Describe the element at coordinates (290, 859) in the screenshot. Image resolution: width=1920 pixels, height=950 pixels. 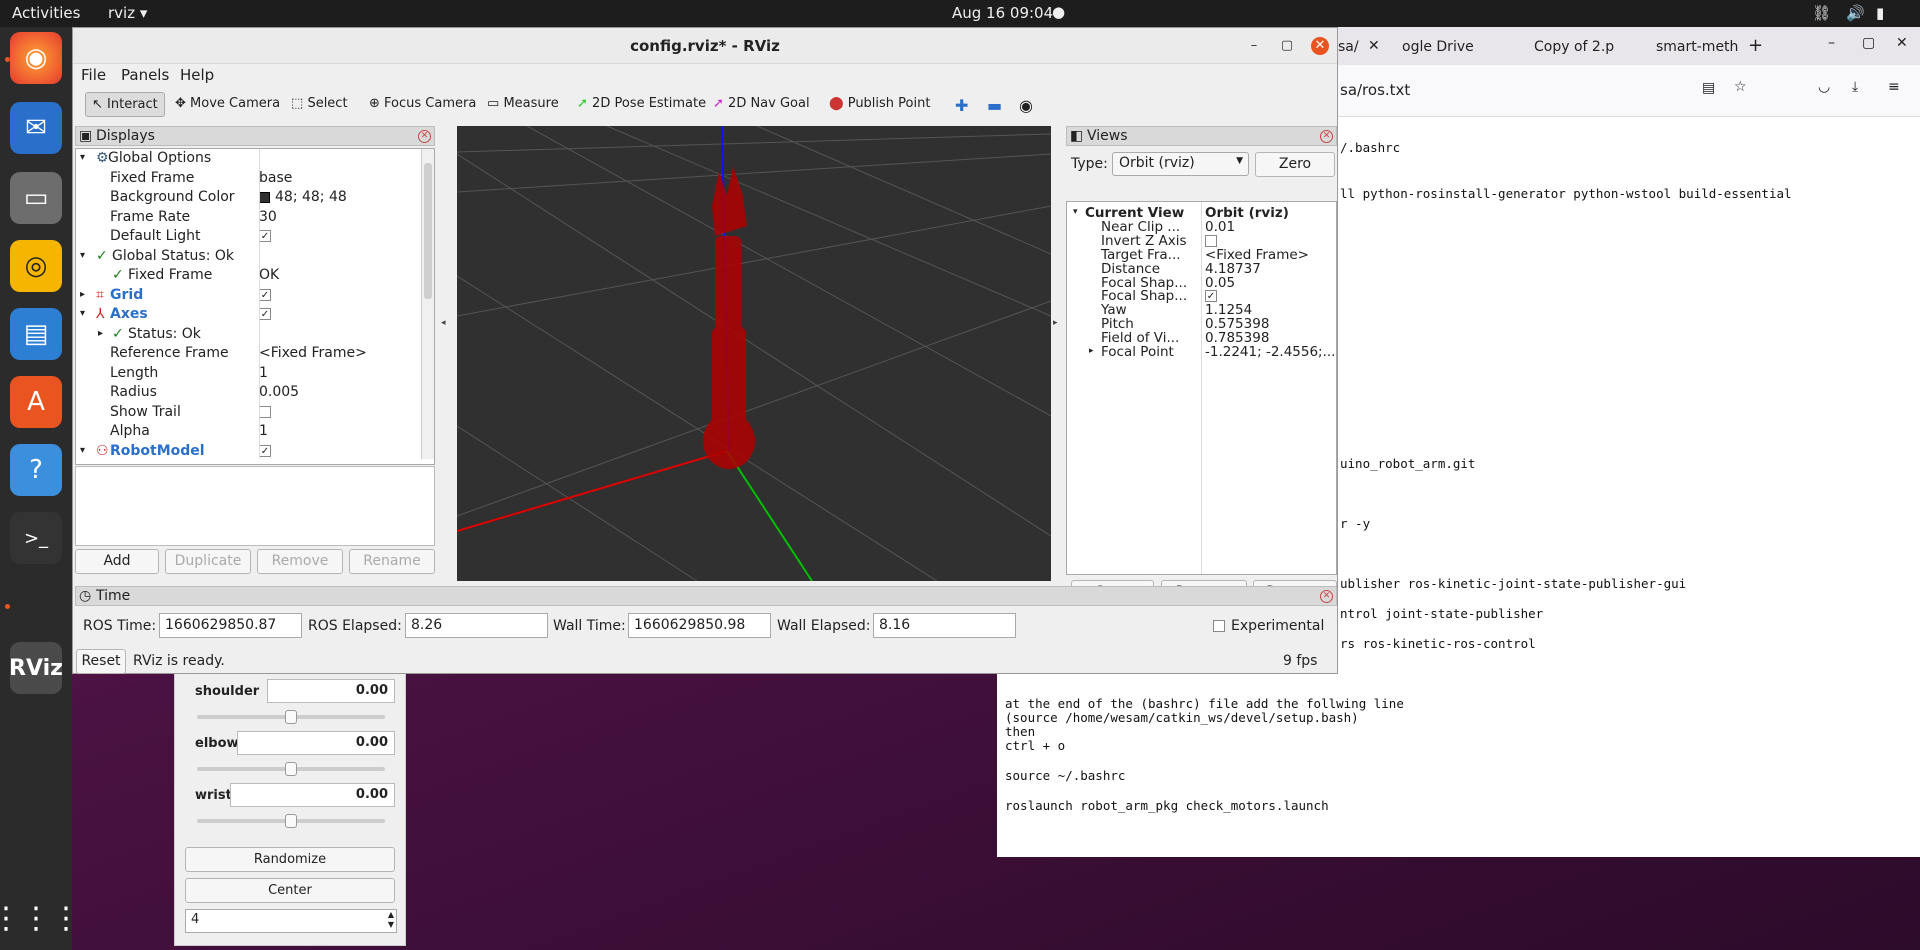
I see `randomize-button: Randomize` at that location.